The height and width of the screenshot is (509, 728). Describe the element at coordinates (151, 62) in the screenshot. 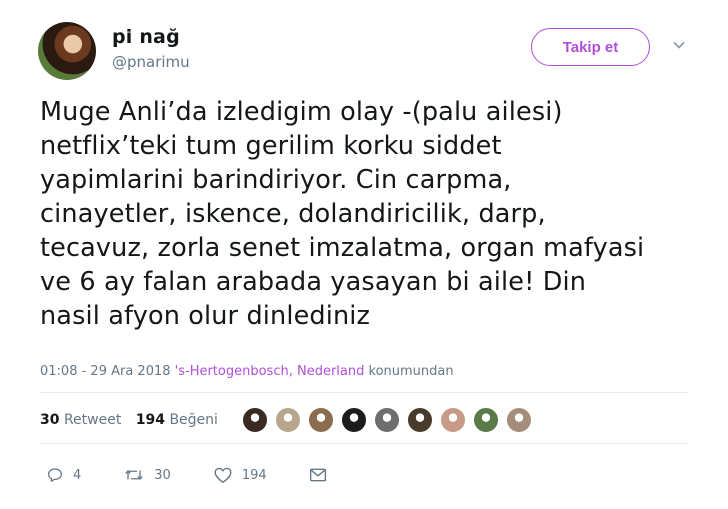

I see `handle: @pnarimu` at that location.